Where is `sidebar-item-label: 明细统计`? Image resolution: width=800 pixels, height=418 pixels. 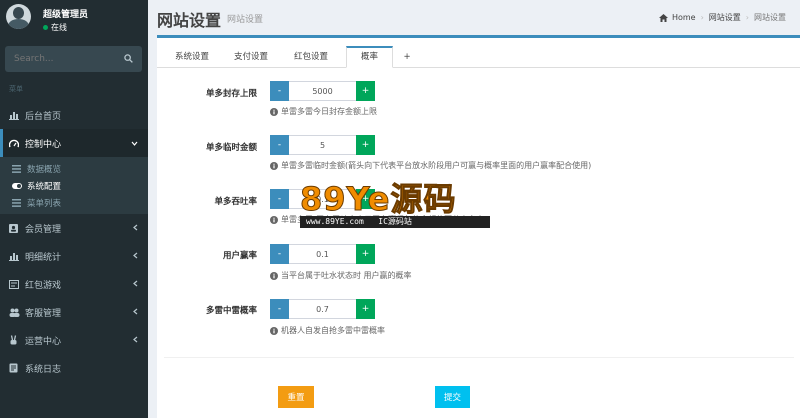 sidebar-item-label: 明细统计 is located at coordinates (43, 257).